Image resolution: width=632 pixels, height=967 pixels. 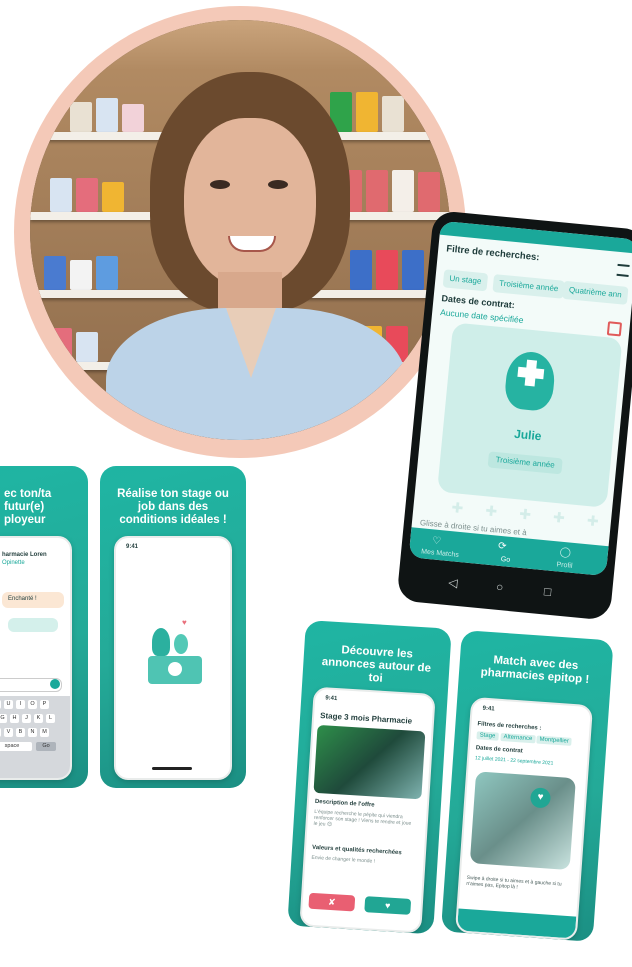 What do you see at coordinates (369, 762) in the screenshot?
I see `pharmacy-photo` at bounding box center [369, 762].